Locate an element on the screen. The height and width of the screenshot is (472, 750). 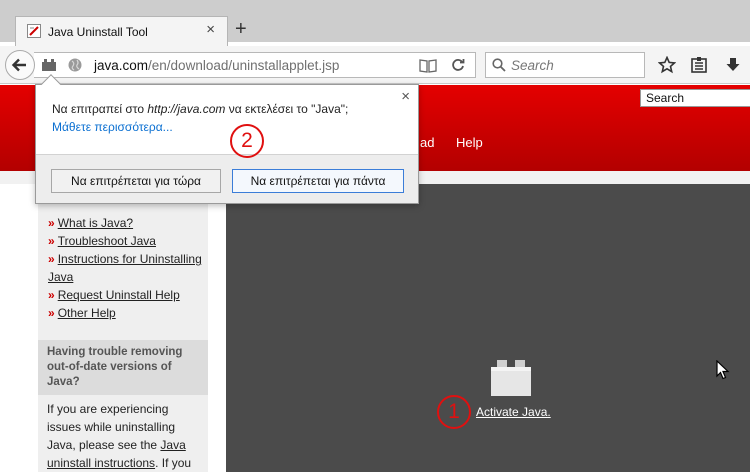
url-text: java.com/en/download/uninstallapplet.jsp is located at coordinates (216, 65).